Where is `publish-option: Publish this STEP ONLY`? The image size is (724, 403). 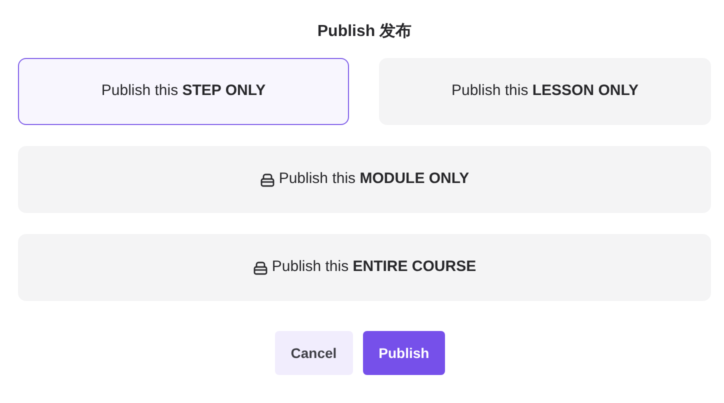 publish-option: Publish this STEP ONLY is located at coordinates (183, 91).